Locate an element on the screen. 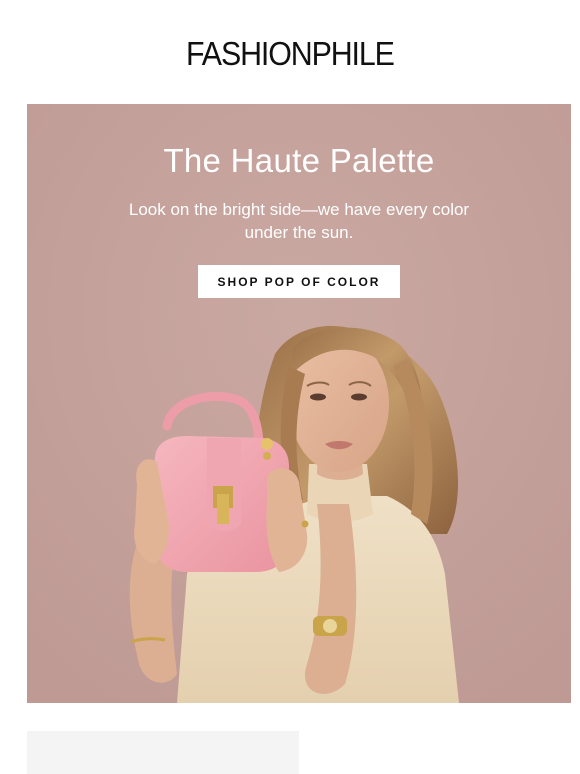  next-section-placeholder is located at coordinates (163, 752).